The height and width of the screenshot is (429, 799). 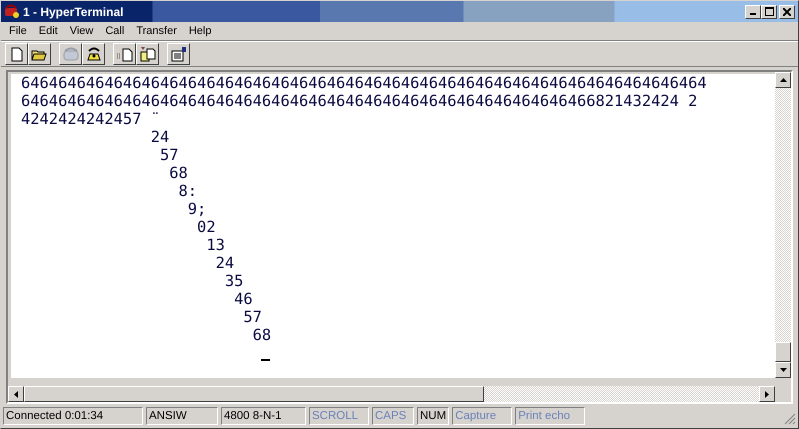 What do you see at coordinates (12, 11) in the screenshot?
I see `phone-icon` at bounding box center [12, 11].